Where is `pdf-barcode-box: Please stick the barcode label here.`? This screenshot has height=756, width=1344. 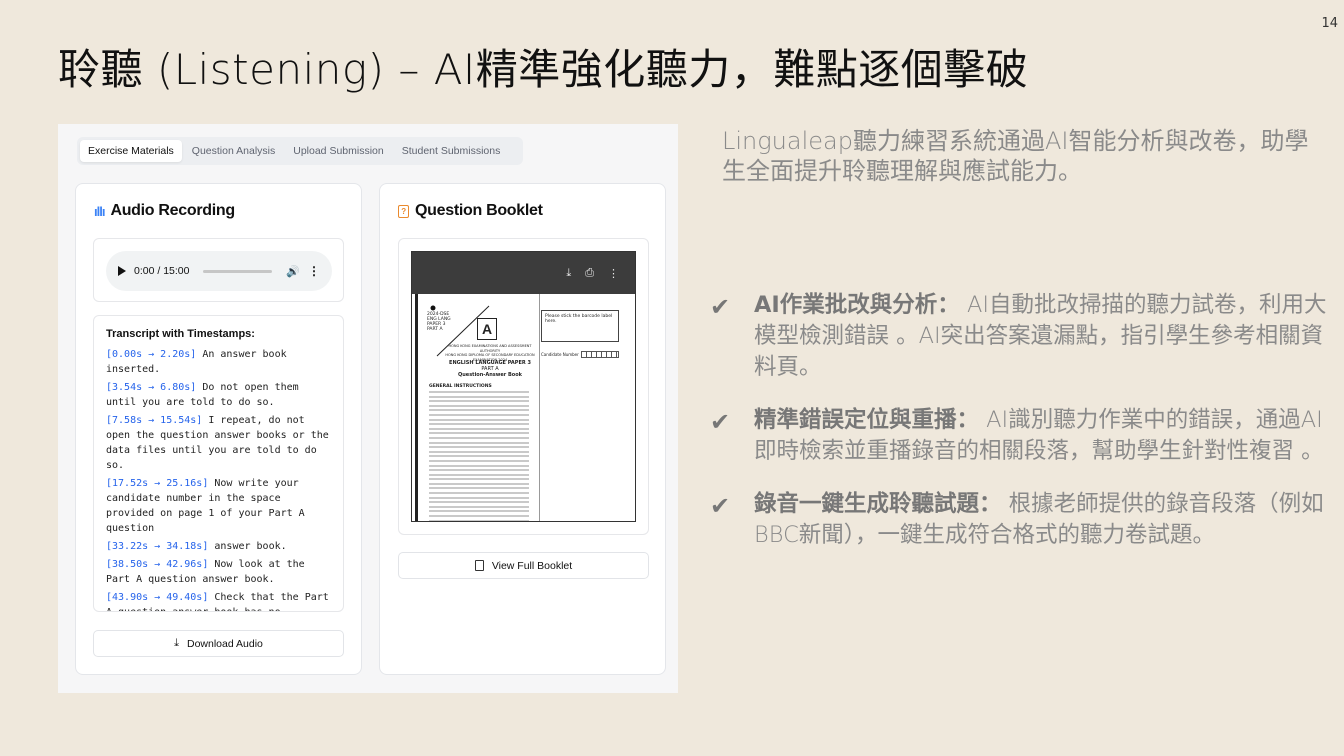 pdf-barcode-box: Please stick the barcode label here. is located at coordinates (580, 326).